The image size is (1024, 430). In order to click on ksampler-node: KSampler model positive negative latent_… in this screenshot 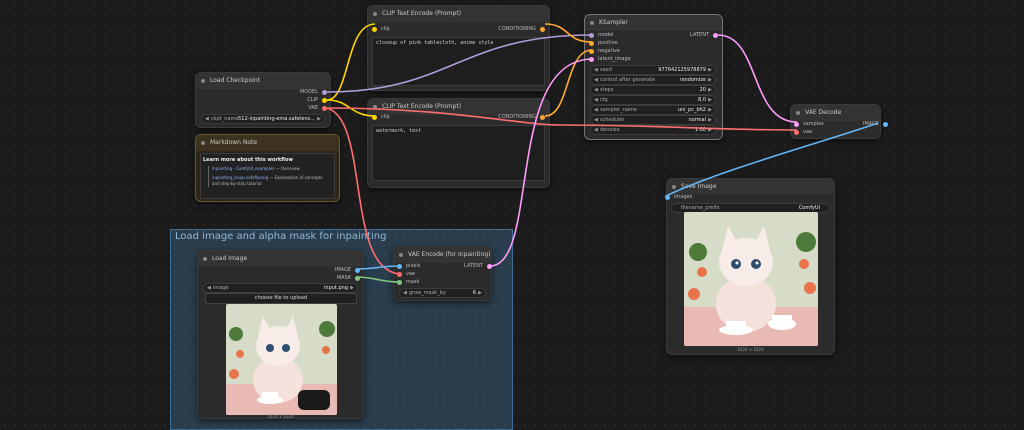, I will do `click(653, 77)`.